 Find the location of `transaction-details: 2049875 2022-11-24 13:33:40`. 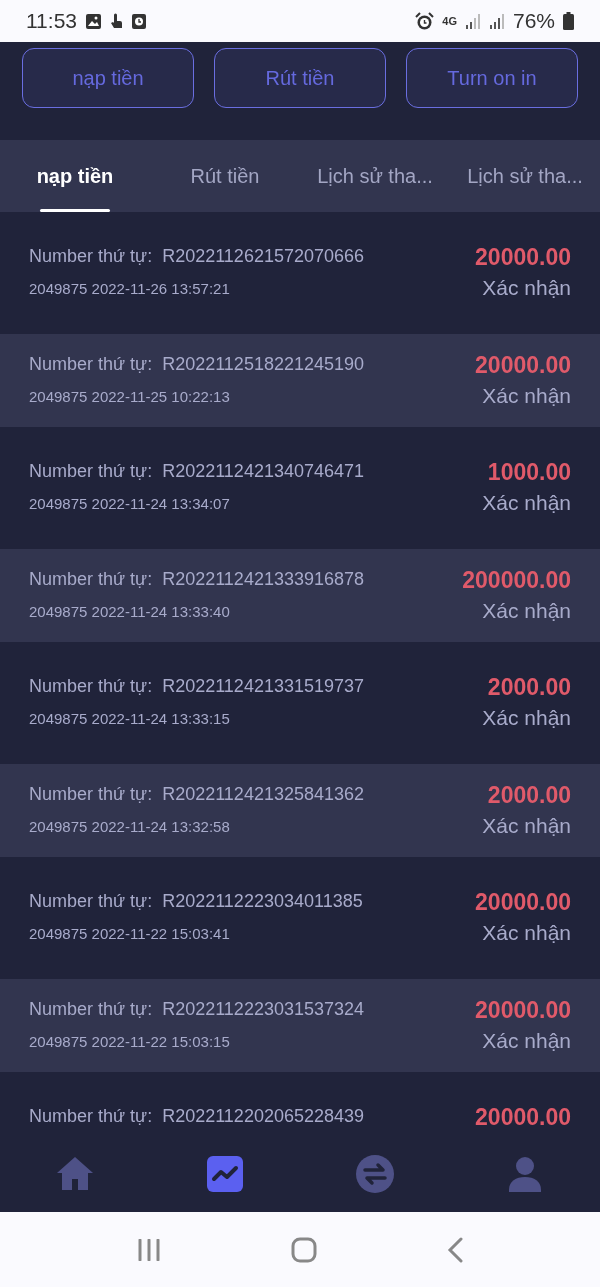

transaction-details: 2049875 2022-11-24 13:33:40 is located at coordinates (130, 612).